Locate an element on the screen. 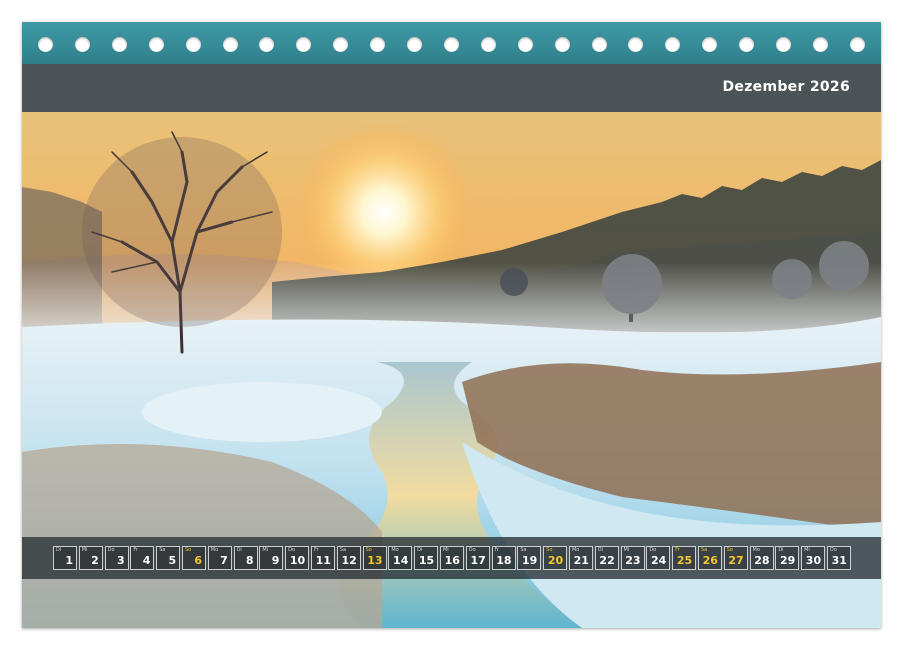 The height and width of the screenshot is (648, 902). day-number: 26 is located at coordinates (710, 560).